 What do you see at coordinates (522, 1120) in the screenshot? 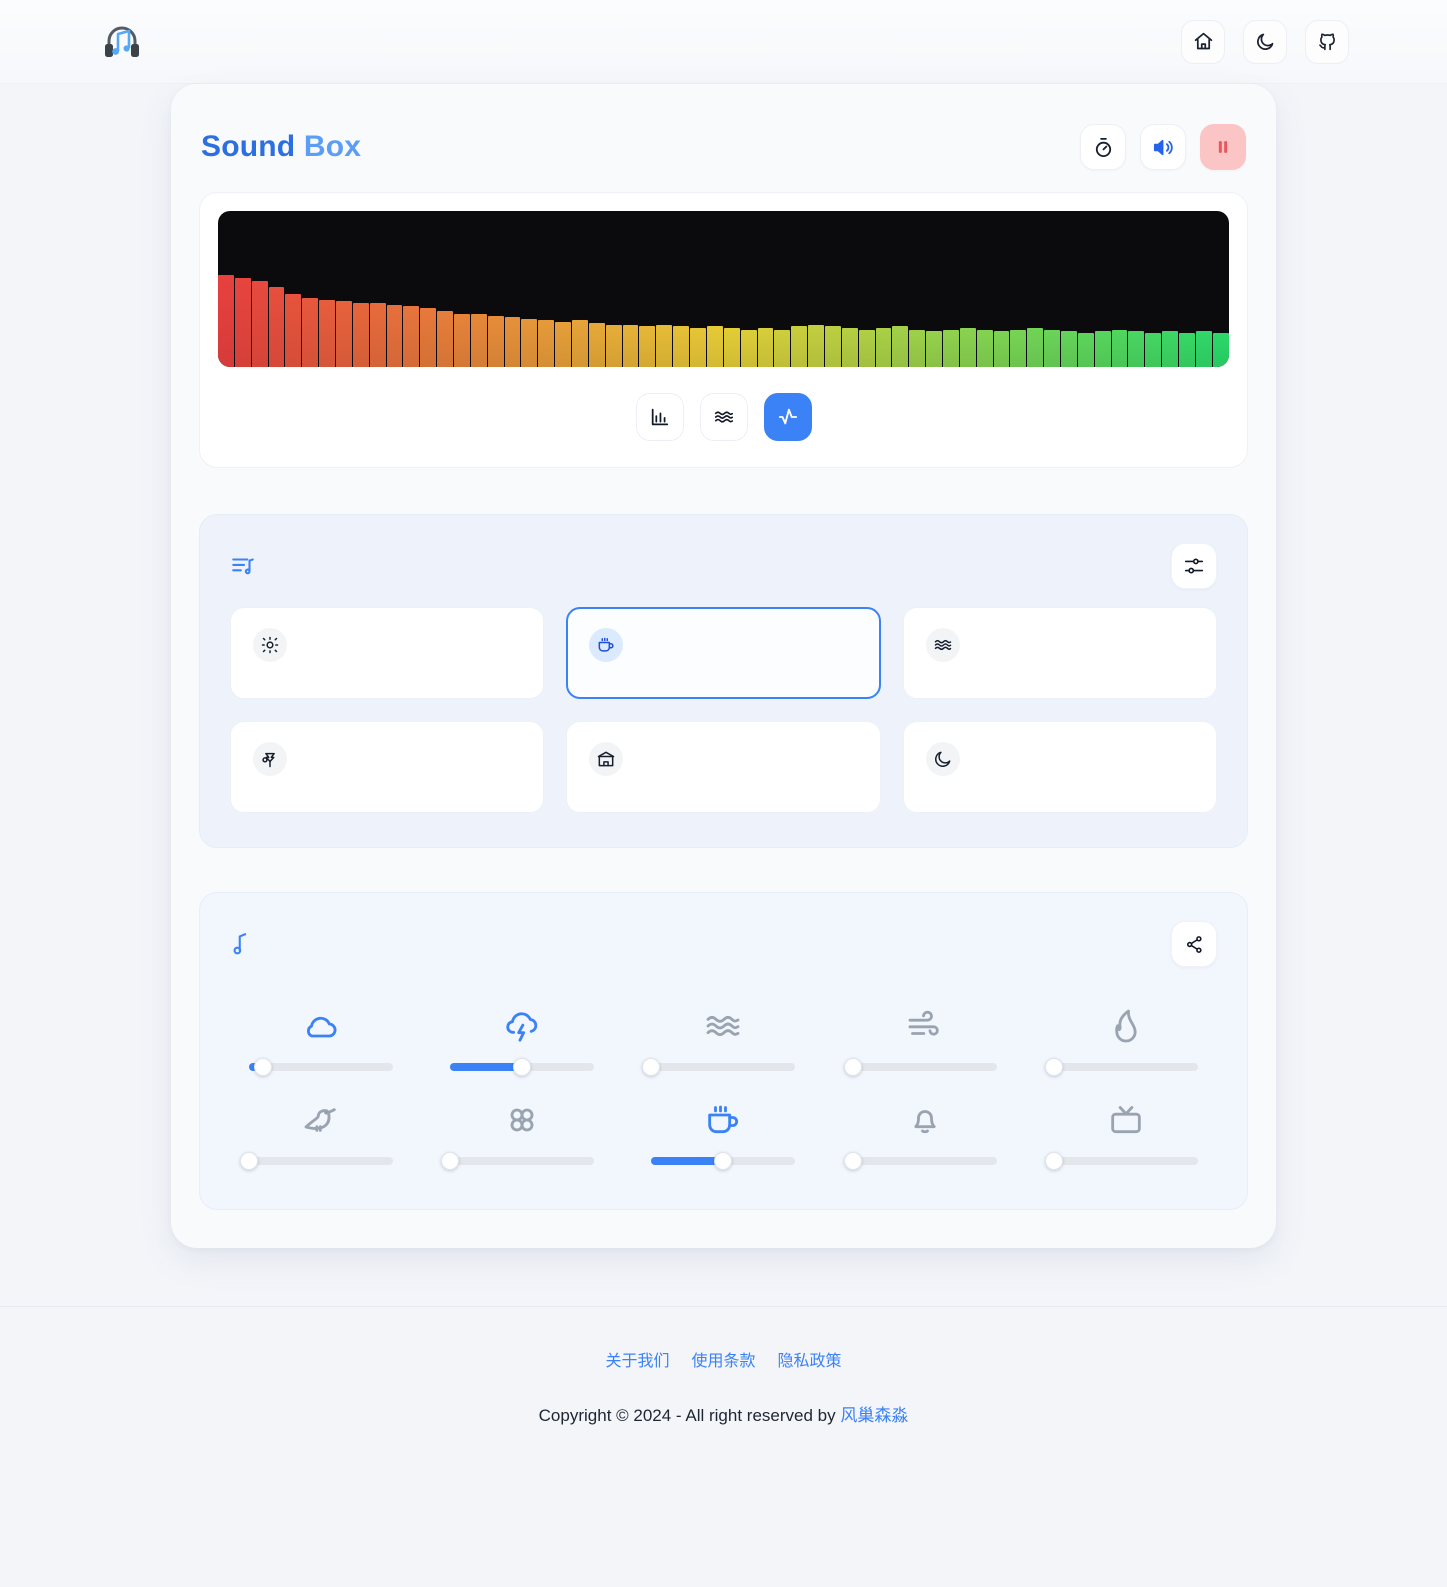
I see `flower-icon` at bounding box center [522, 1120].